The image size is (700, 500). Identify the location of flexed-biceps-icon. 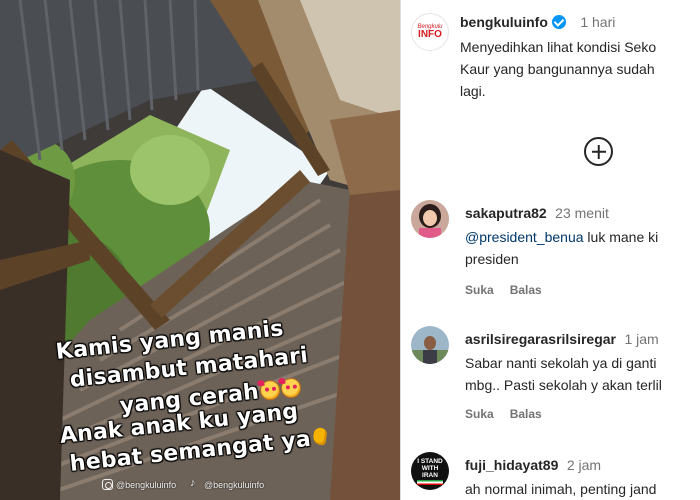
(321, 437).